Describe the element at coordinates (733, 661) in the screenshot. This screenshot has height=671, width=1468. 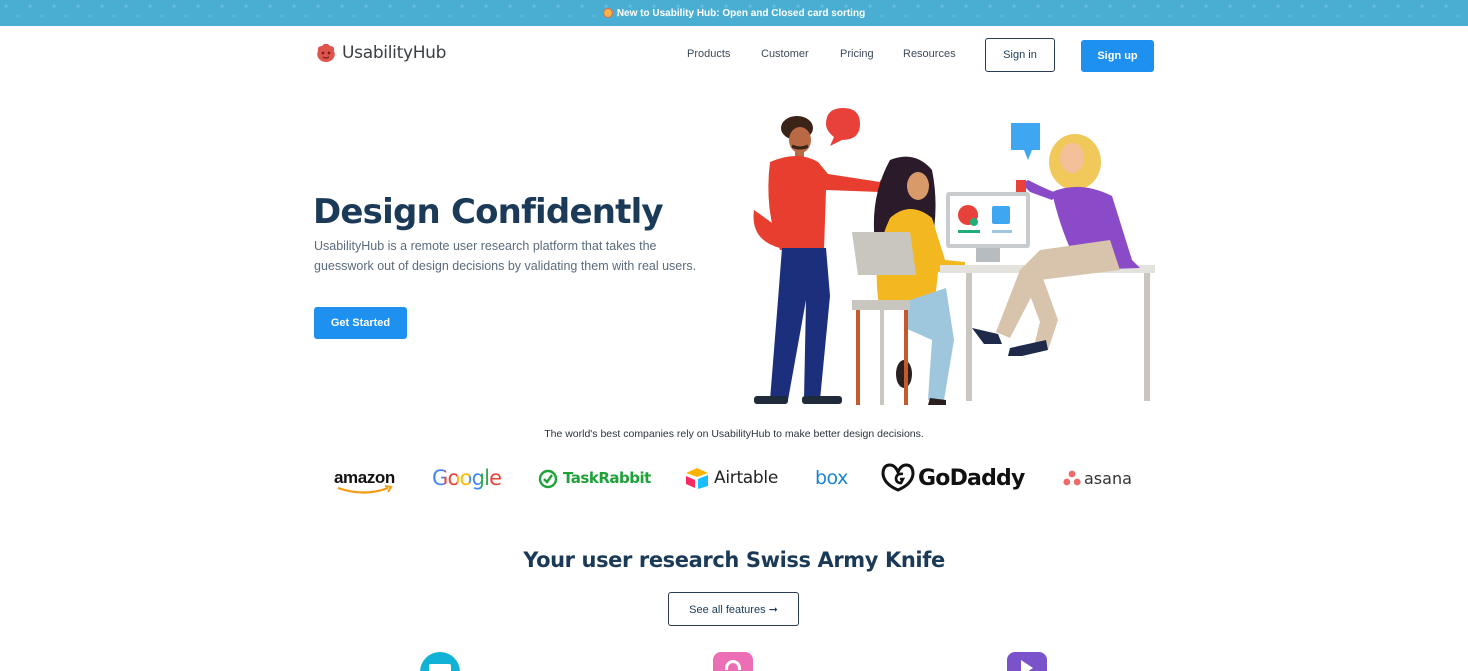
I see `arrow-up-icon` at that location.